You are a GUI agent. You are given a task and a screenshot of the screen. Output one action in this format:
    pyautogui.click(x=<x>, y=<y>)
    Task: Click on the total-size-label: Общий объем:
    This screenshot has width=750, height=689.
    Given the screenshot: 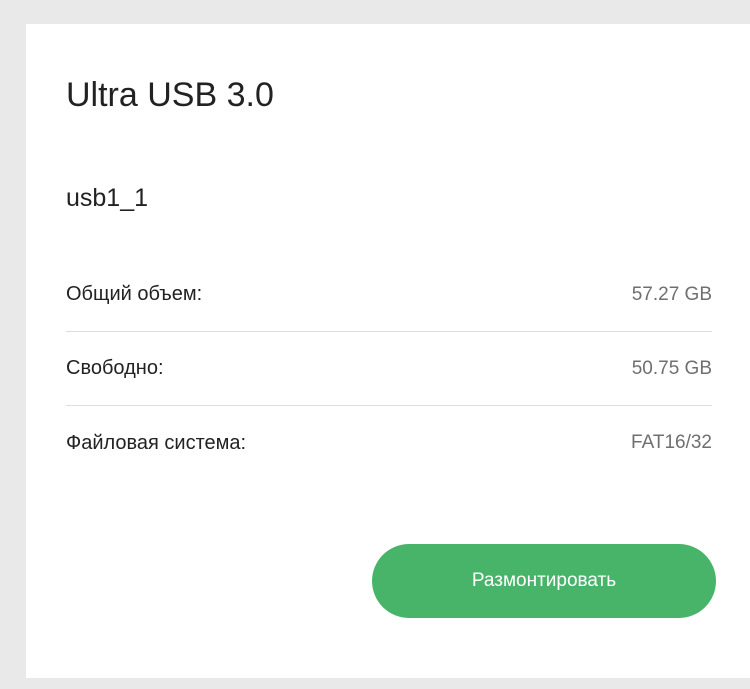 What is the action you would take?
    pyautogui.click(x=134, y=294)
    